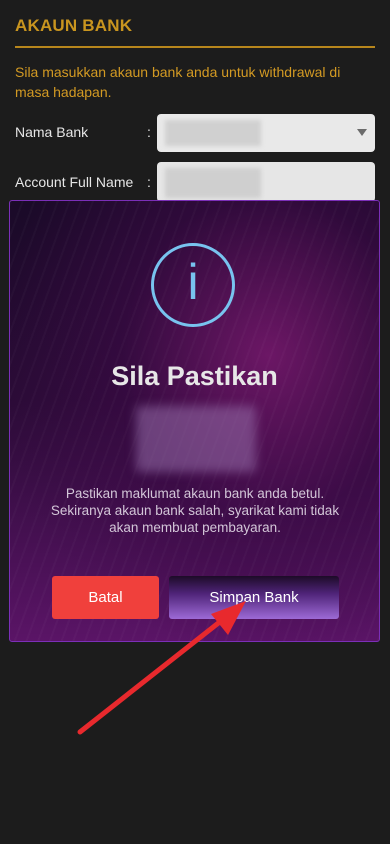 The height and width of the screenshot is (844, 390). Describe the element at coordinates (266, 182) in the screenshot. I see `account-full-name-field` at that location.